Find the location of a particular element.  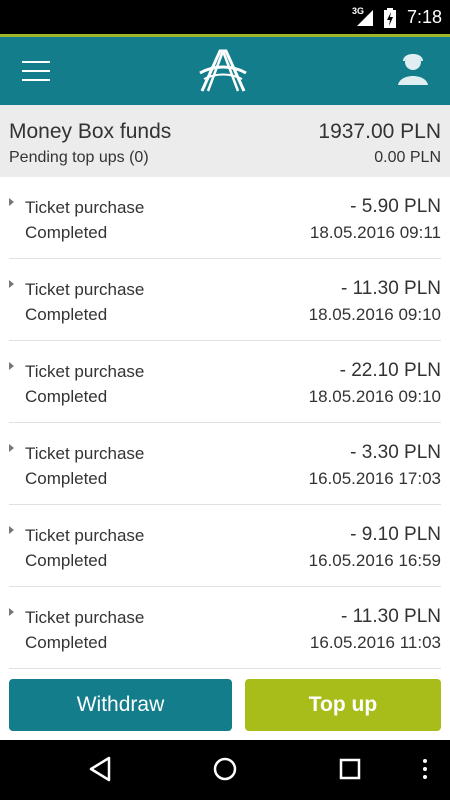

transaction-date: 16.05.2016 11:03 is located at coordinates (375, 642).